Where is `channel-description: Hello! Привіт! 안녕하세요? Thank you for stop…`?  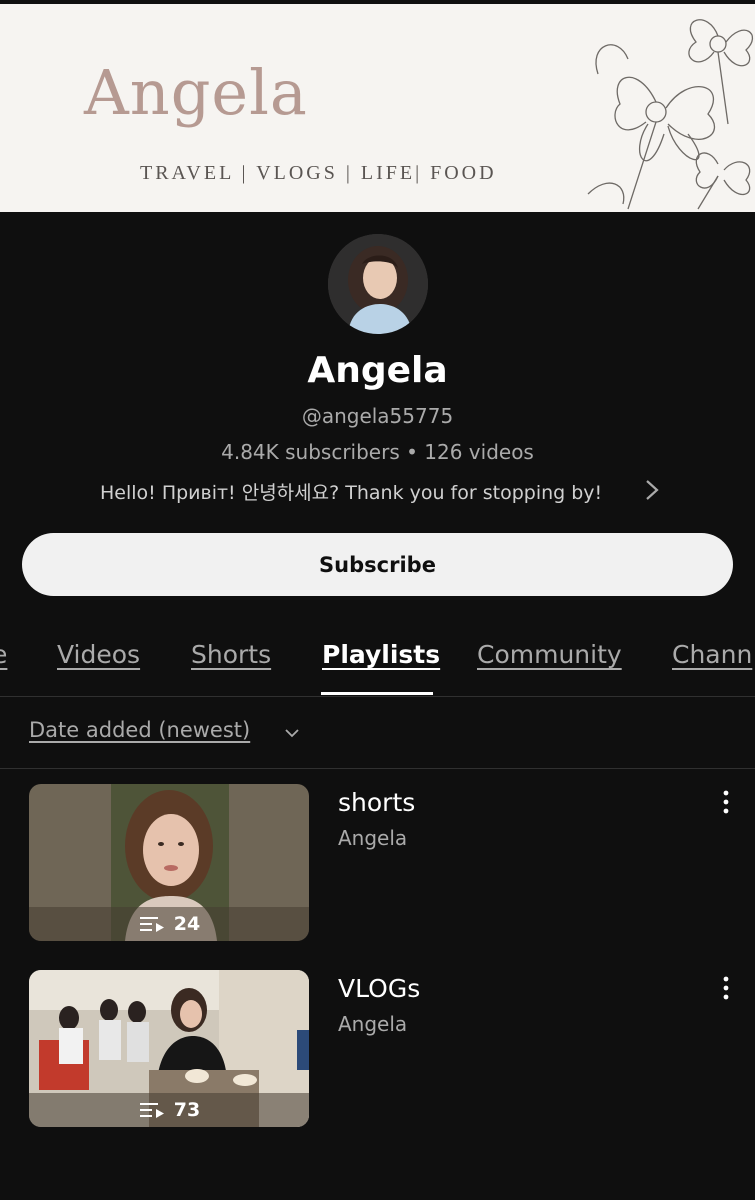
channel-description: Hello! Привіт! 안녕하세요? Thank you for stop… is located at coordinates (351, 491).